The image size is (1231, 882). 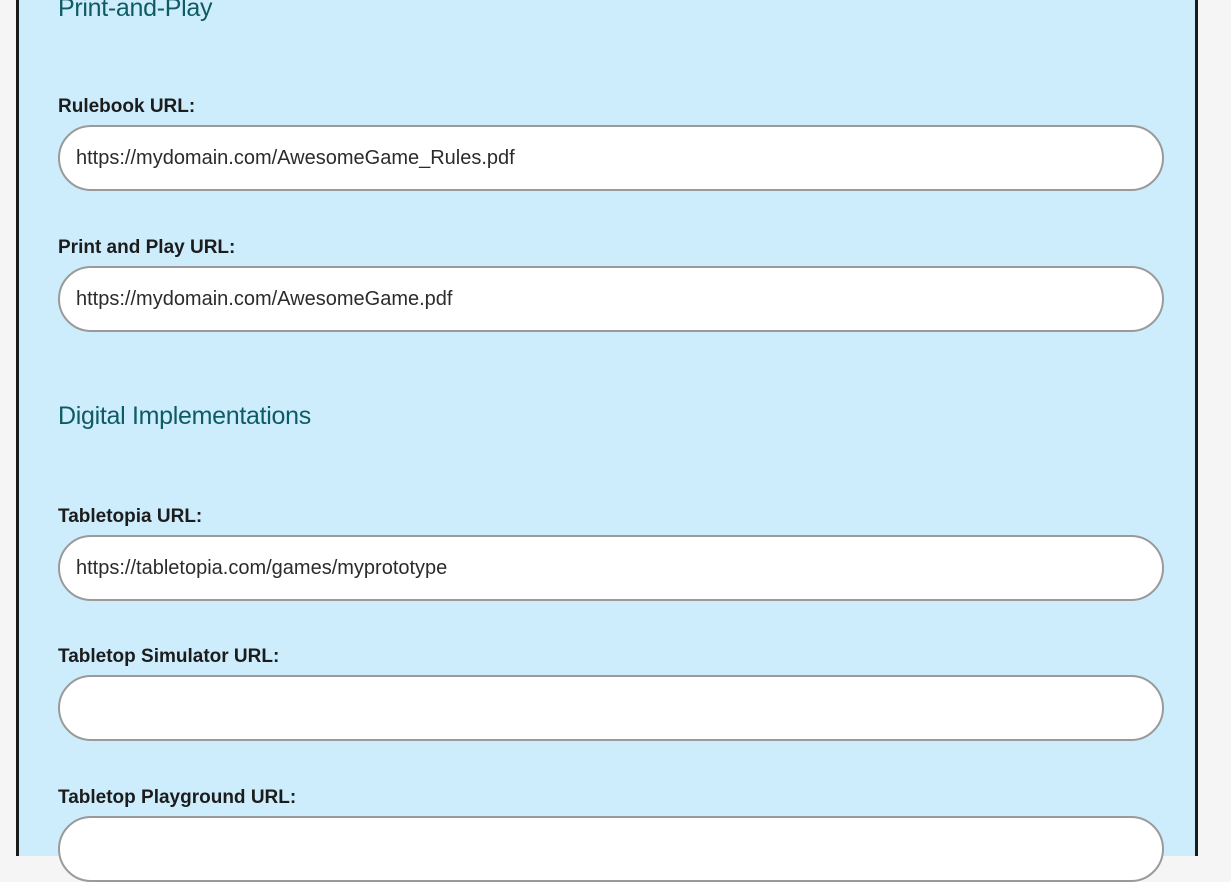 What do you see at coordinates (611, 158) in the screenshot?
I see `rulebook-url-input` at bounding box center [611, 158].